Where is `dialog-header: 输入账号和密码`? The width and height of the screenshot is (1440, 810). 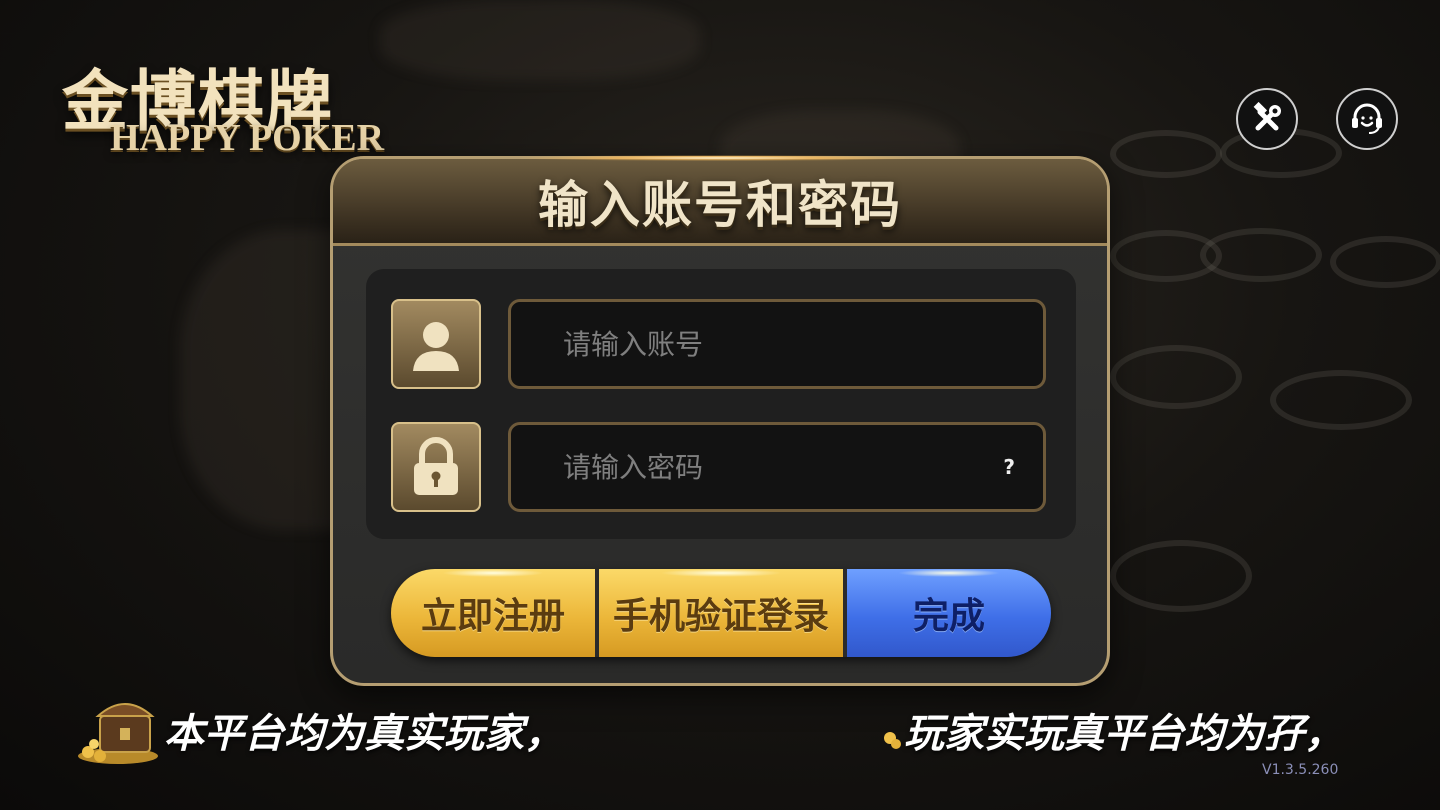
dialog-header: 输入账号和密码 is located at coordinates (720, 200).